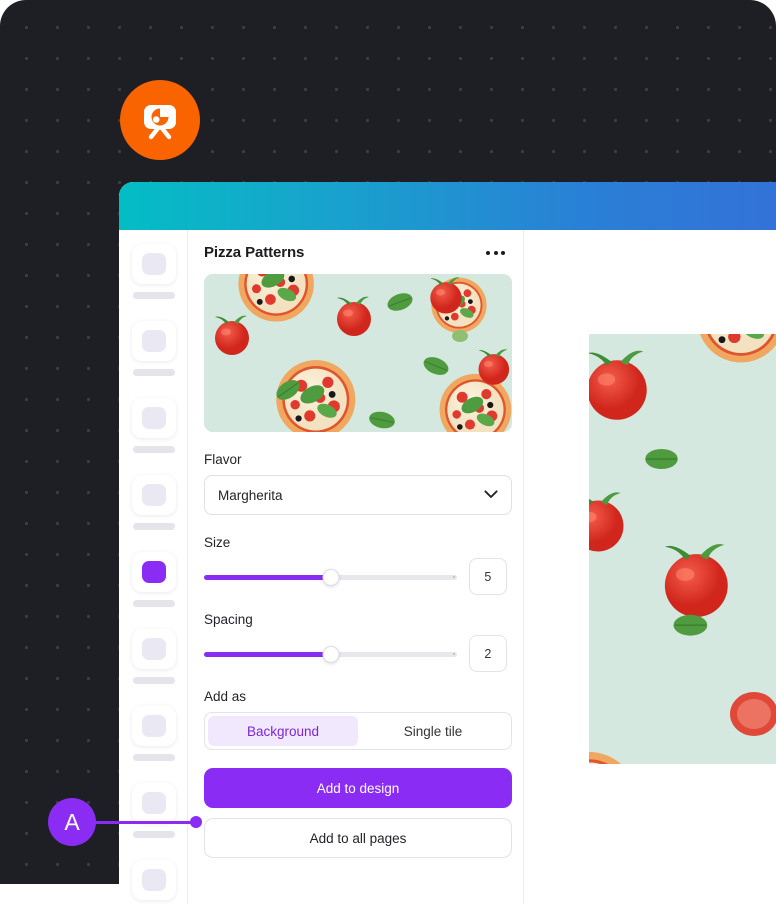 The image size is (776, 904). Describe the element at coordinates (267, 654) in the screenshot. I see `spacing-slider-fill` at that location.